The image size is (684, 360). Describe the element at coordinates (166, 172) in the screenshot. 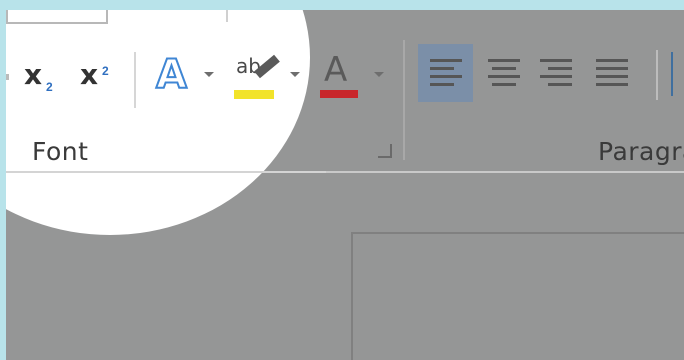

I see `magnified-ribbon-bottom-border` at that location.